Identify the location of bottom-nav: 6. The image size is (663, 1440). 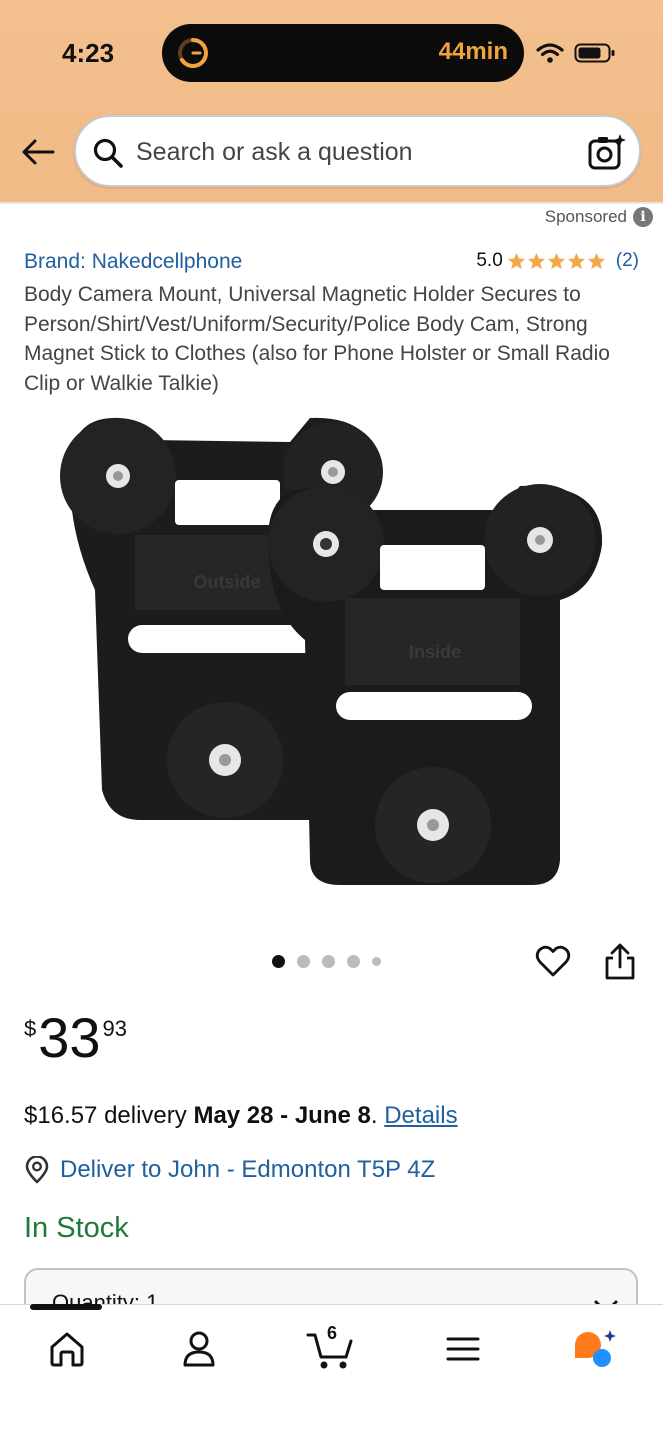
(331, 1372).